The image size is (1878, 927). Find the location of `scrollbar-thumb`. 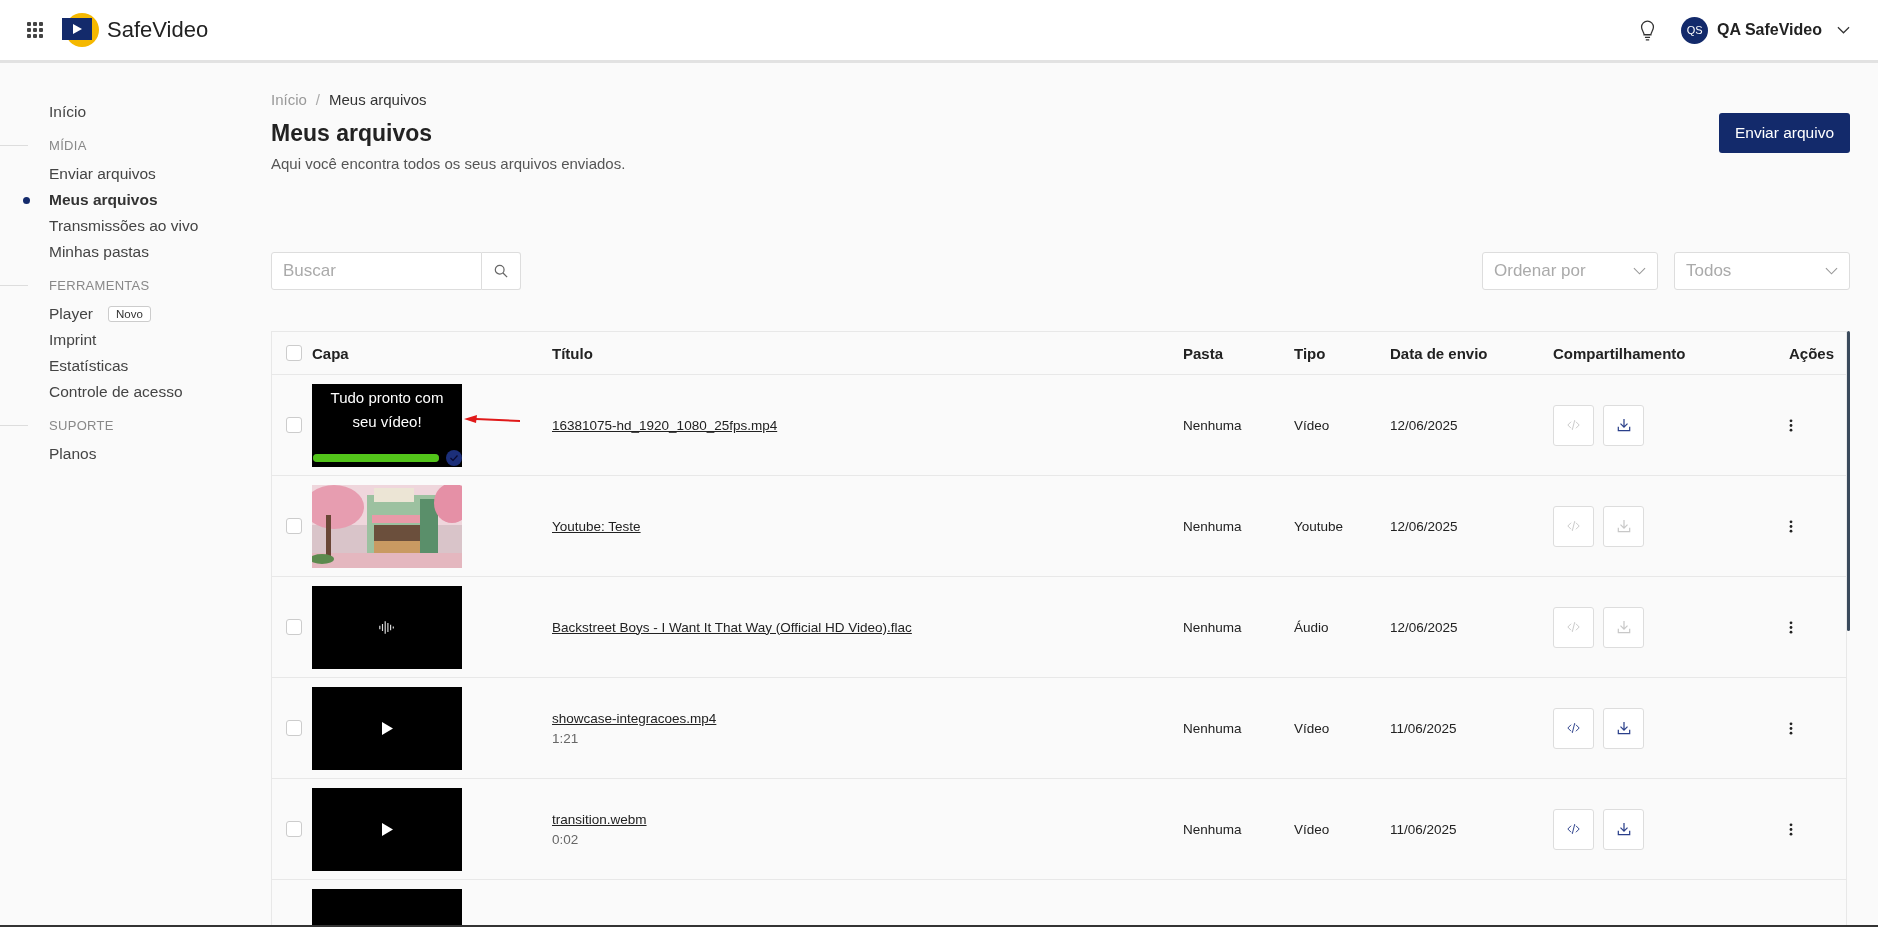

scrollbar-thumb is located at coordinates (1848, 481).